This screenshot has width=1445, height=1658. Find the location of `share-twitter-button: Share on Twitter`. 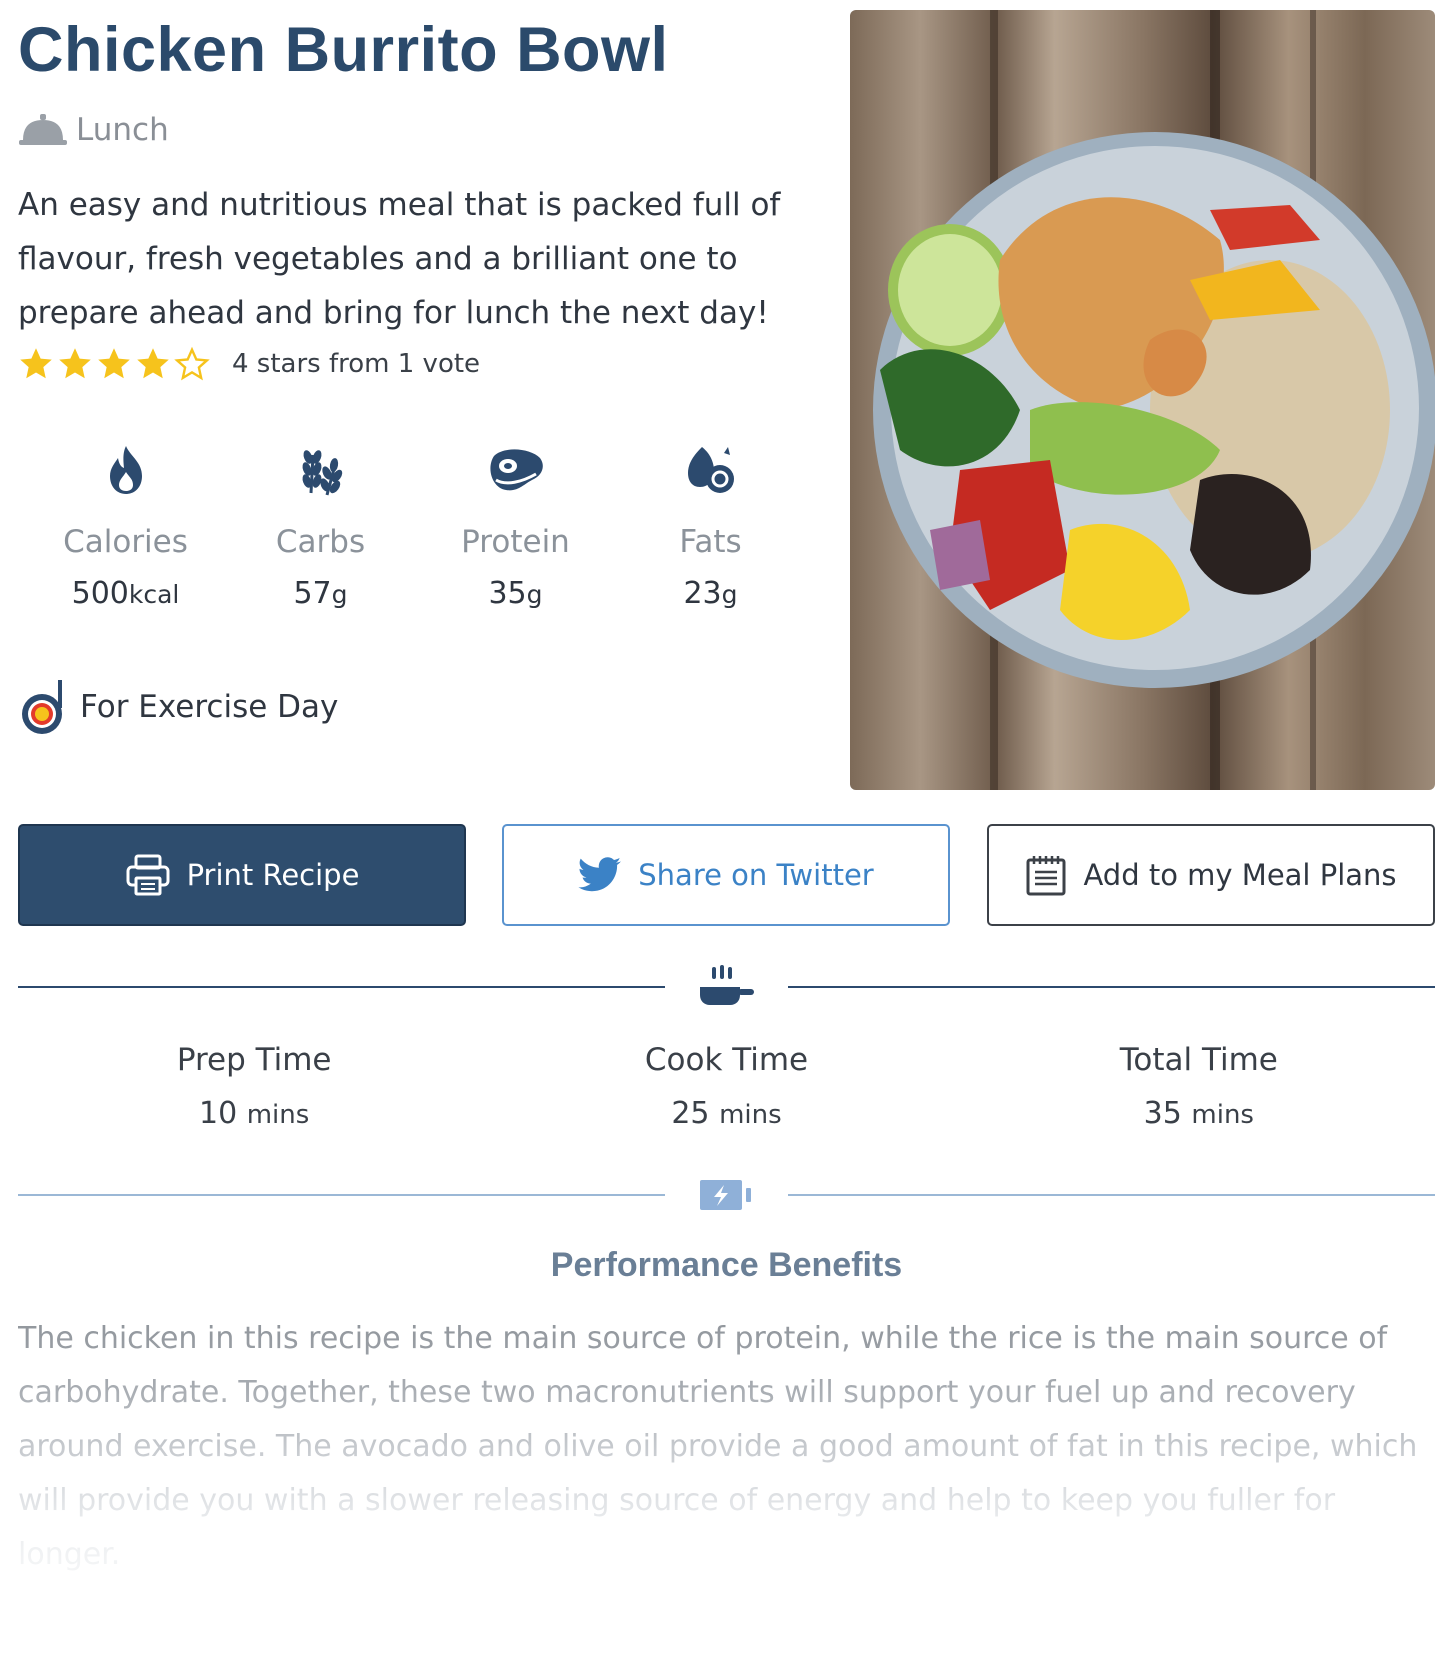

share-twitter-button: Share on Twitter is located at coordinates (726, 875).